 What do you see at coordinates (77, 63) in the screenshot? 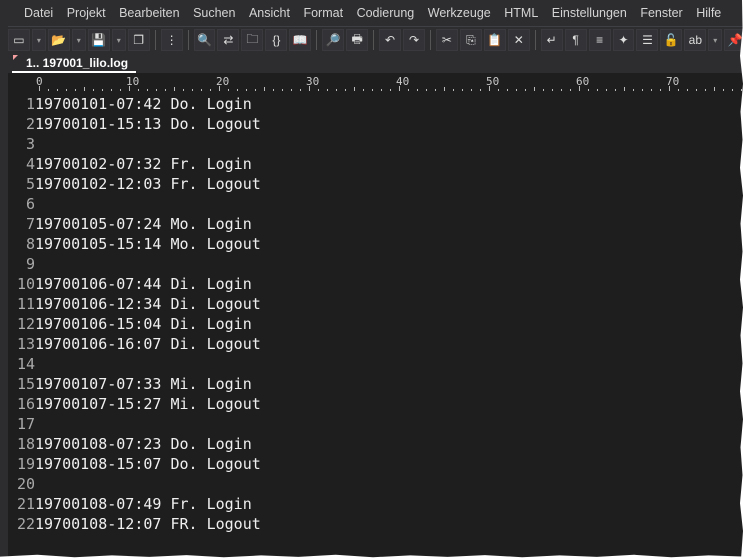
I see `tab-label: 1.. 197001_lilo.log` at bounding box center [77, 63].